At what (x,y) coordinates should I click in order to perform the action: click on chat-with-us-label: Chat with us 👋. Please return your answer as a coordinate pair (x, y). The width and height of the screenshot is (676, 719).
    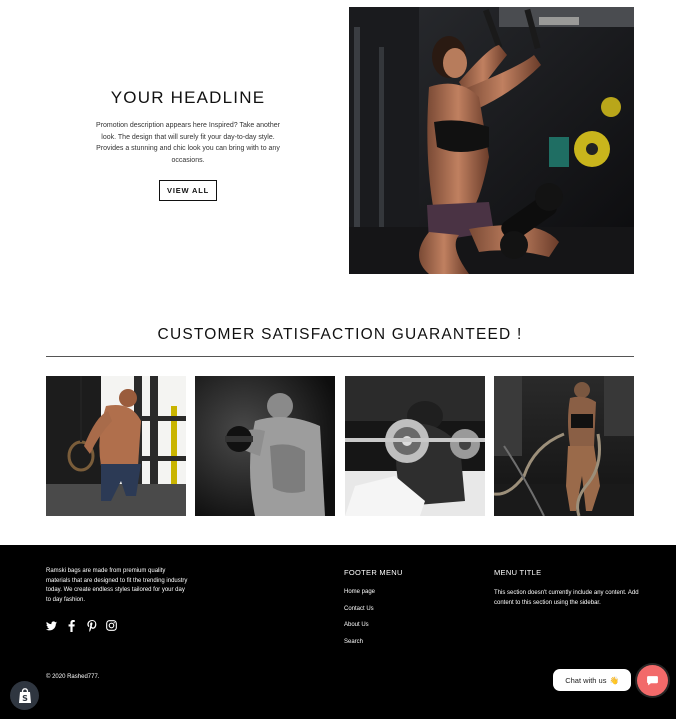
    Looking at the image, I should click on (592, 680).